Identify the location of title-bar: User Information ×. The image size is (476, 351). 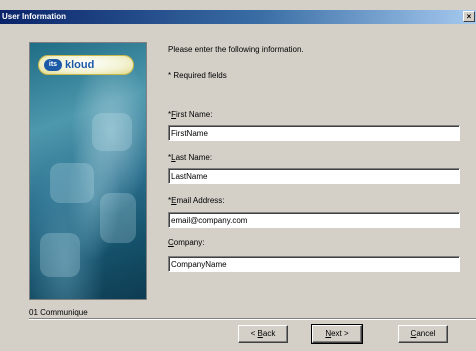
(238, 17).